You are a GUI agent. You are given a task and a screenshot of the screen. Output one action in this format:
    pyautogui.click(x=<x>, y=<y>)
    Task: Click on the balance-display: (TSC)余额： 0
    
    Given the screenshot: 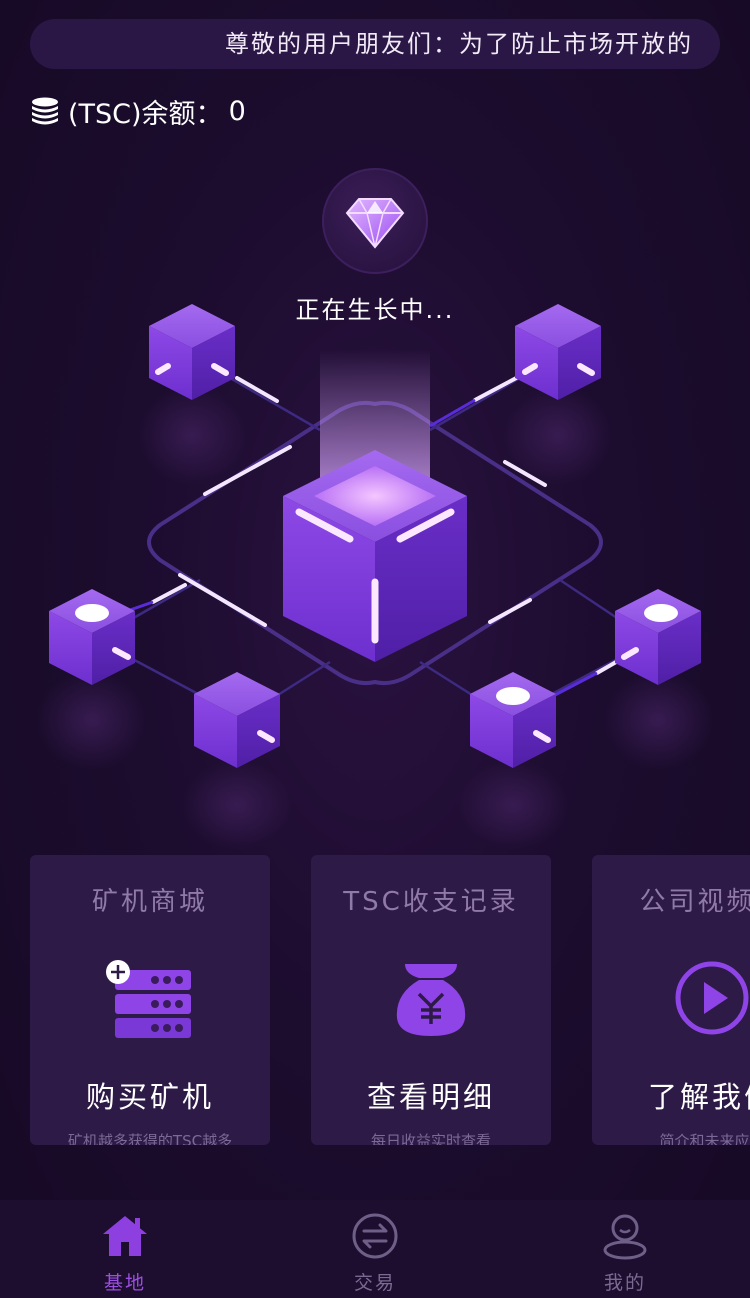 What is the action you would take?
    pyautogui.click(x=138, y=111)
    